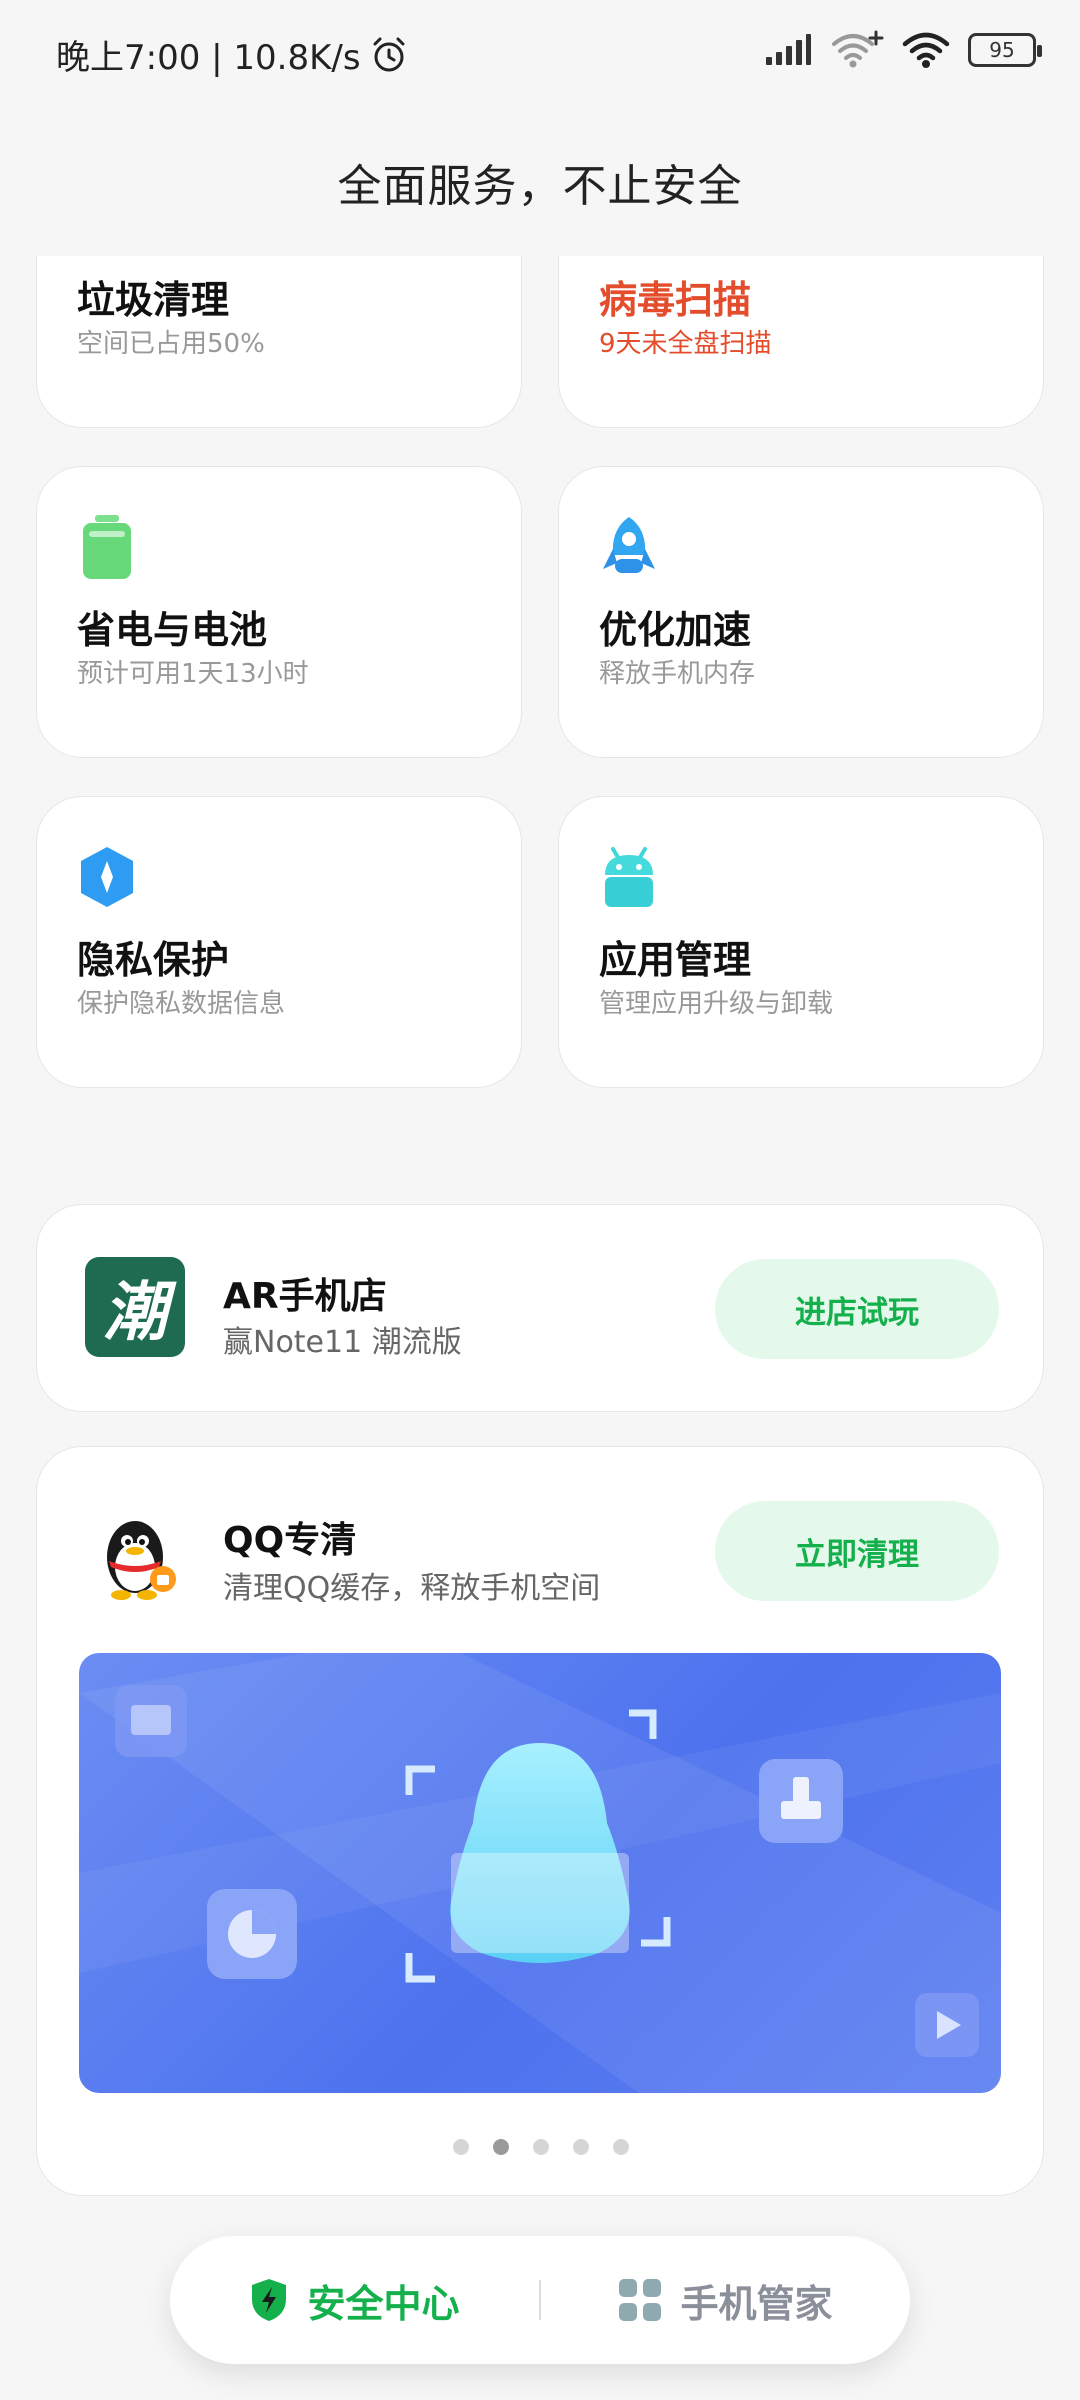 This screenshot has width=1080, height=2400. I want to click on card-title: 病毒扫描, so click(675, 300).